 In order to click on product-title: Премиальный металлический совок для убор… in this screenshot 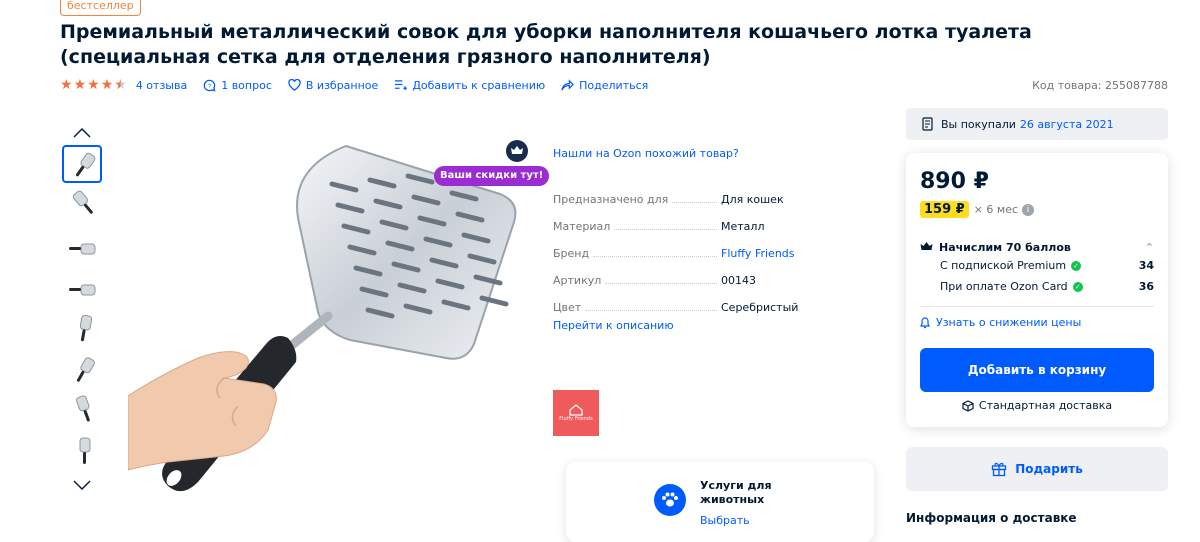, I will do `click(546, 44)`.